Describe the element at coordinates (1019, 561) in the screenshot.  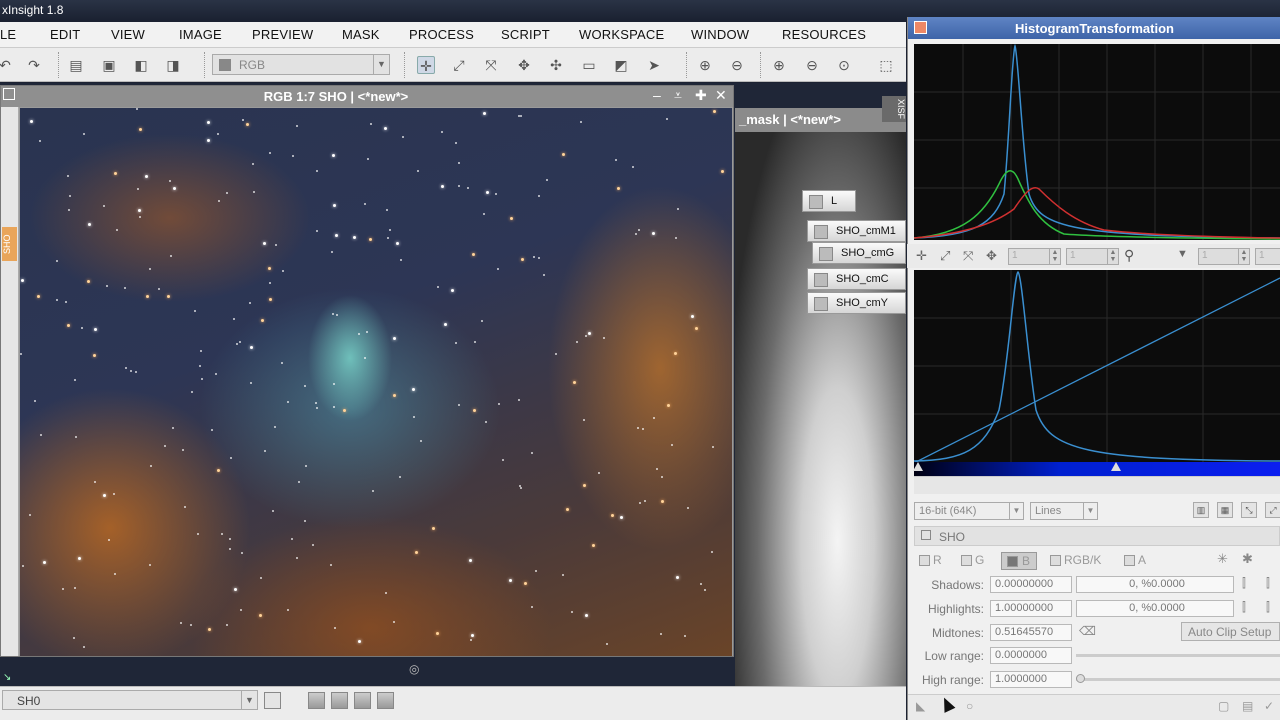
I see `channel-b-toggle: B` at that location.